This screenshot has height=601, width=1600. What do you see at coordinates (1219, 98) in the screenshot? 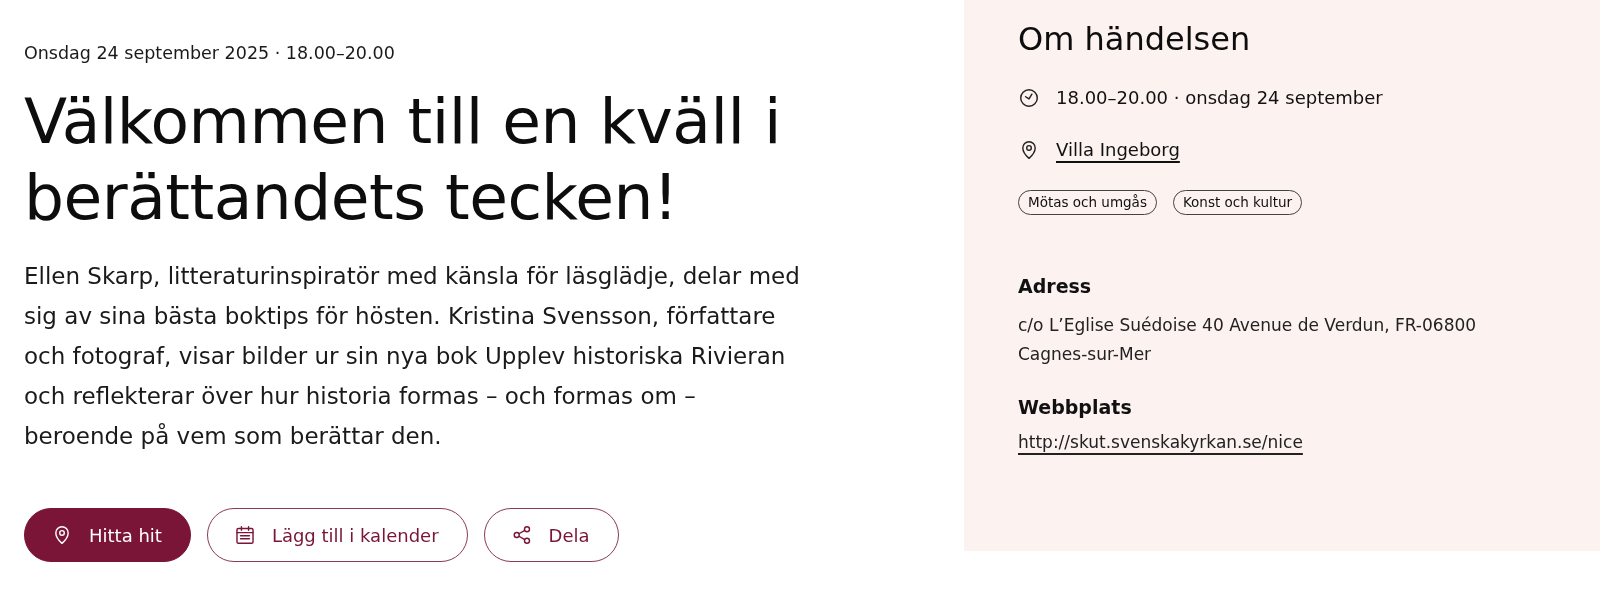
I see `event-time: 18.00–20.00 · onsdag 24 september` at bounding box center [1219, 98].